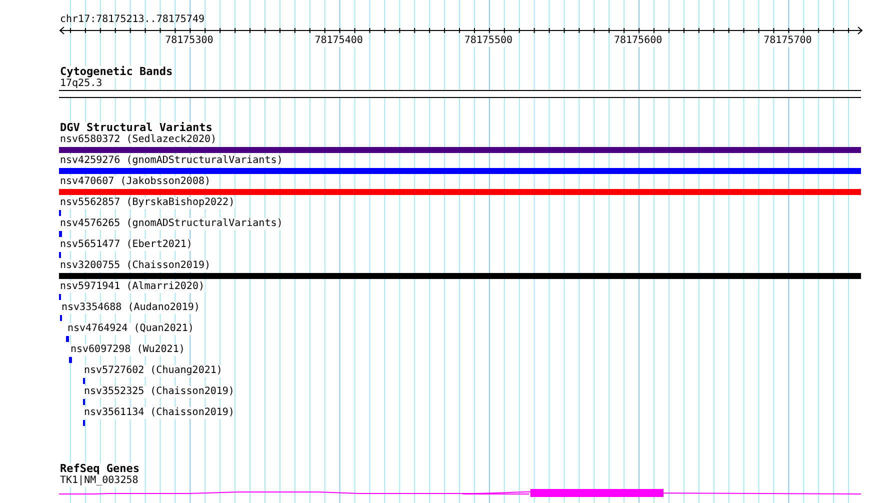 The height and width of the screenshot is (503, 890). Describe the element at coordinates (135, 128) in the screenshot. I see `track-title: DGV Structural Variants` at that location.